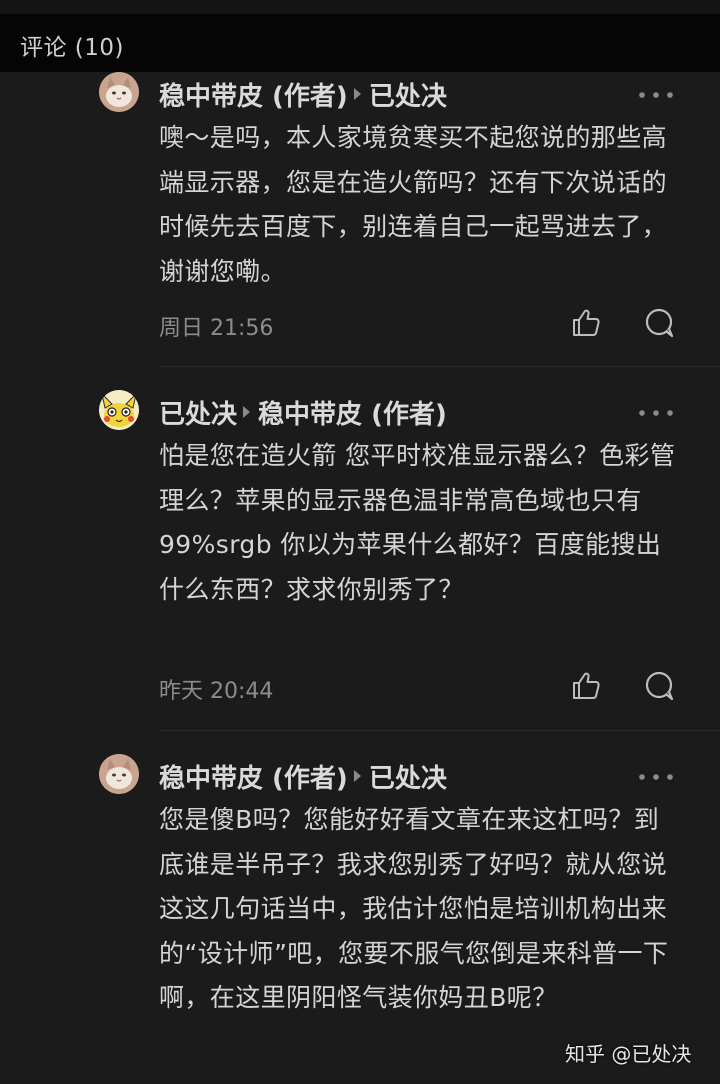 Image resolution: width=720 pixels, height=1084 pixels. Describe the element at coordinates (198, 412) in the screenshot. I see `author-name: 已处决` at that location.